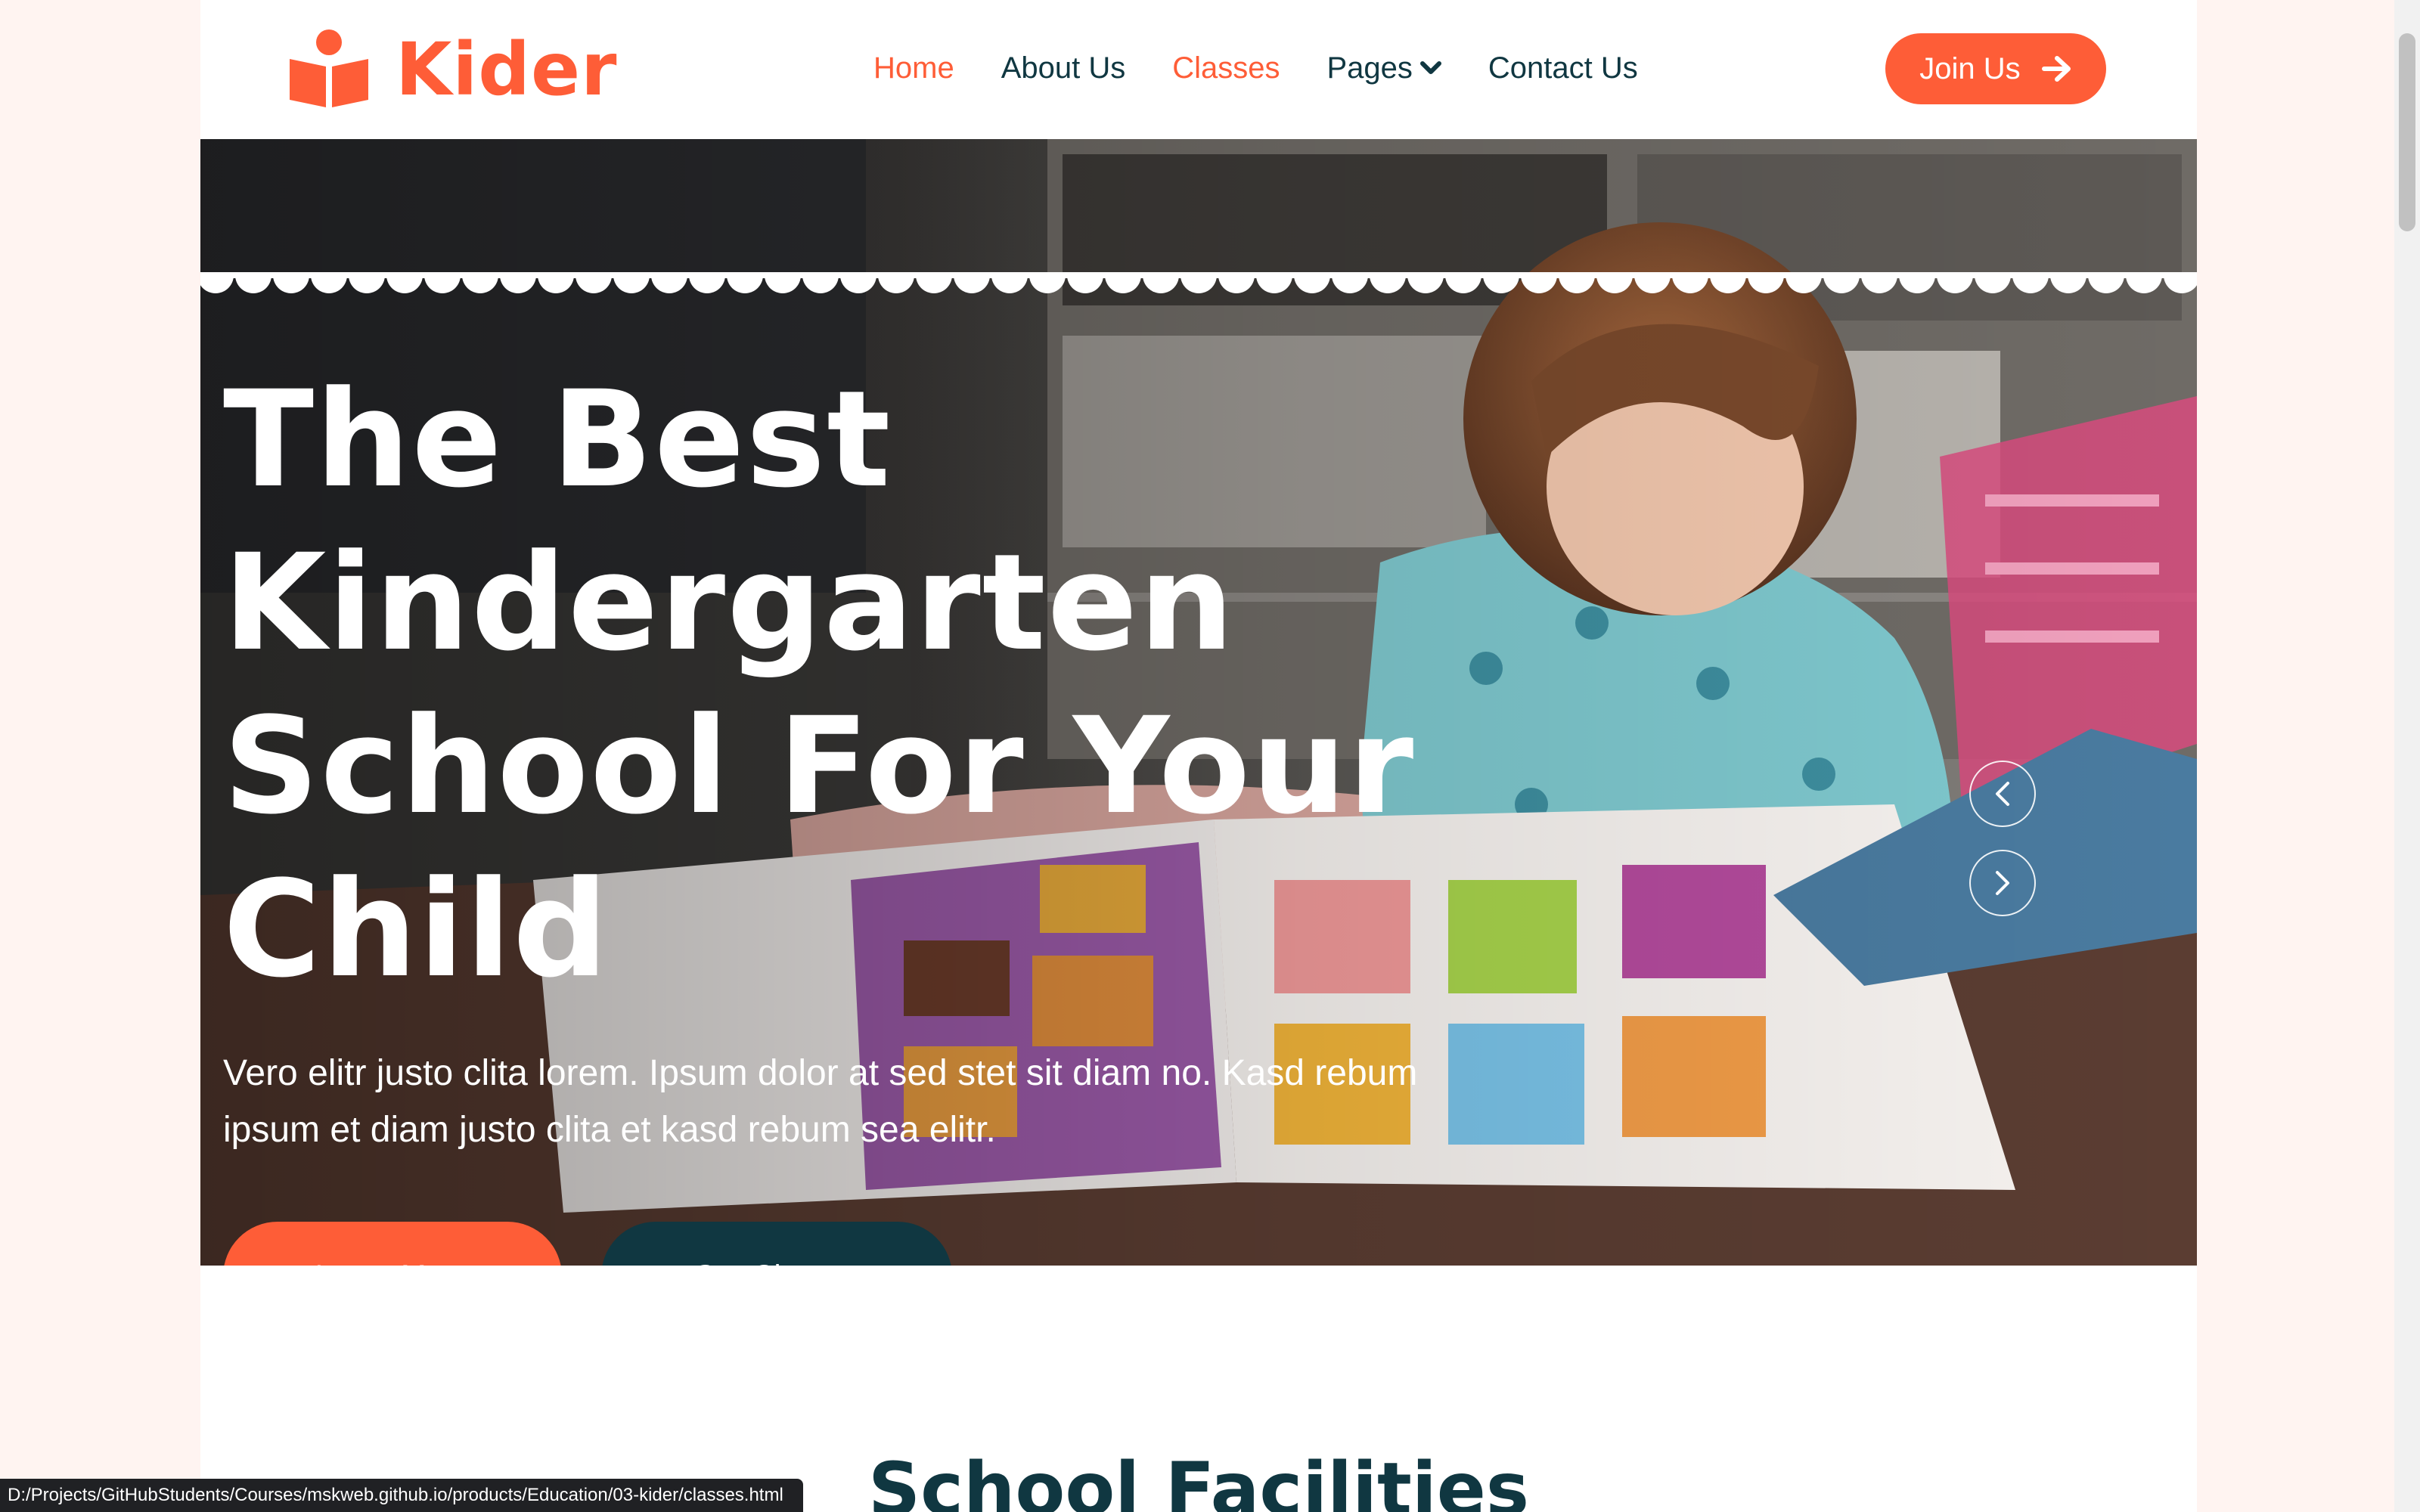  Describe the element at coordinates (2407, 132) in the screenshot. I see `scrollbar-thumb` at that location.